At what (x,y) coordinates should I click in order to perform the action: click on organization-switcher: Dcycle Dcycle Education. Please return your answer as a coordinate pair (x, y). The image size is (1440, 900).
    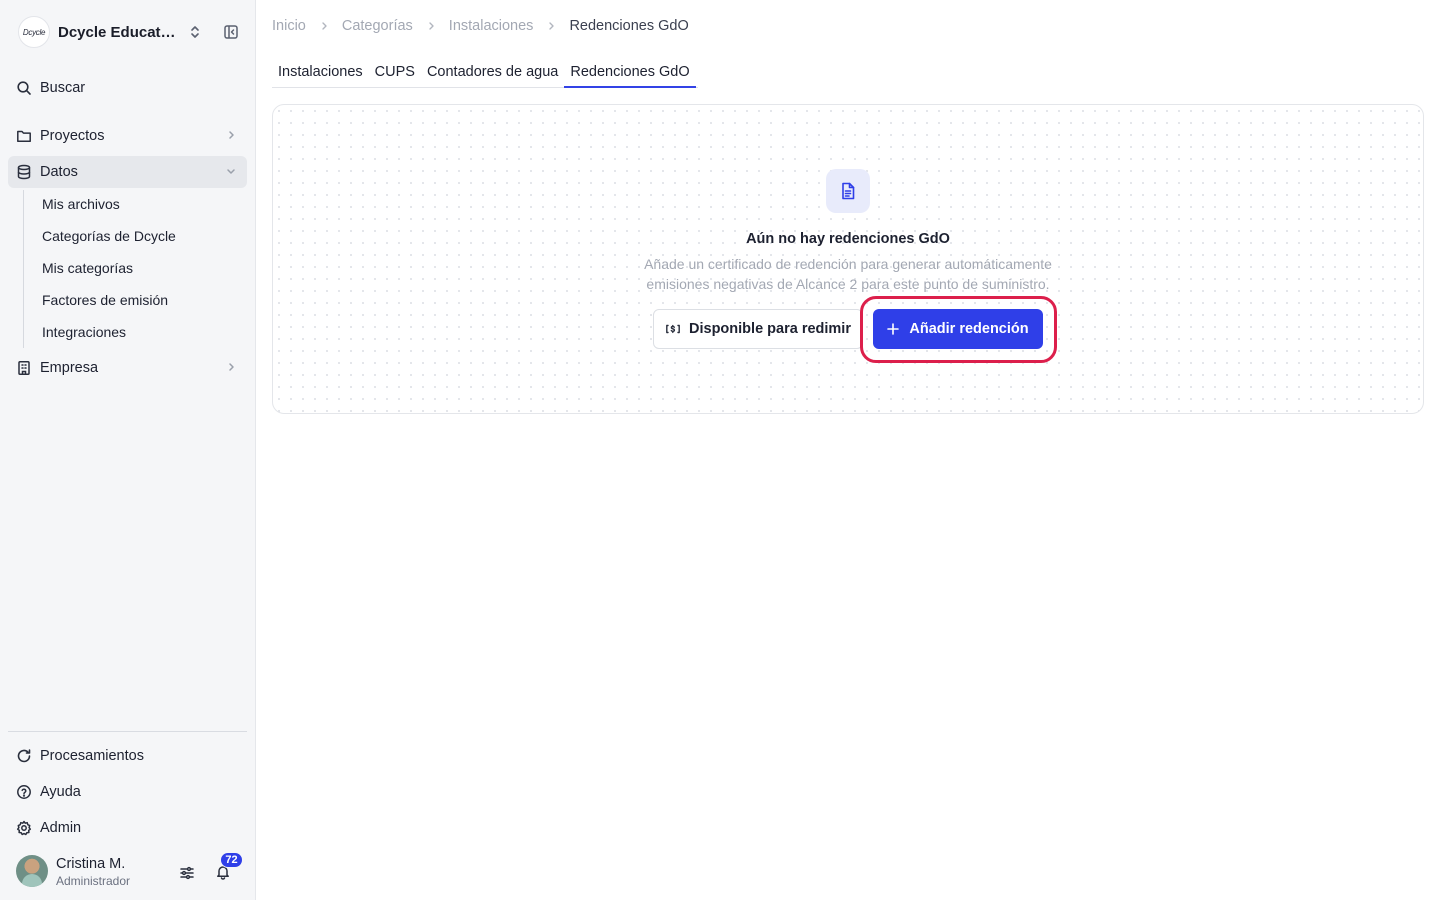
    Looking at the image, I should click on (133, 32).